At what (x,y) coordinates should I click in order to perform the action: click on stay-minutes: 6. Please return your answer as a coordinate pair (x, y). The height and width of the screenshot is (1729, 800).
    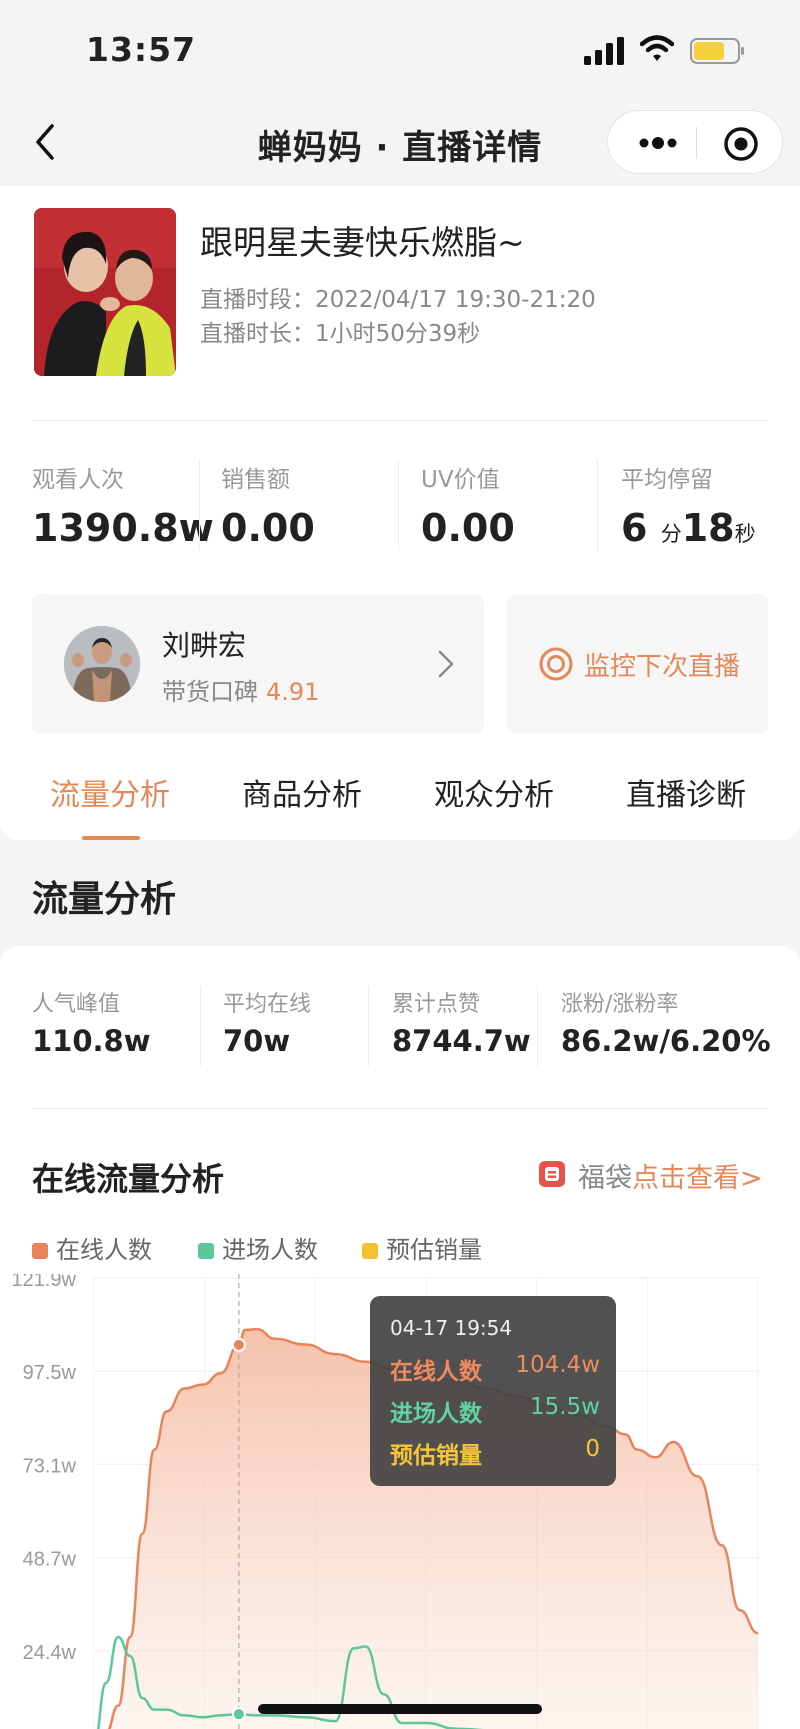
    Looking at the image, I should click on (634, 528).